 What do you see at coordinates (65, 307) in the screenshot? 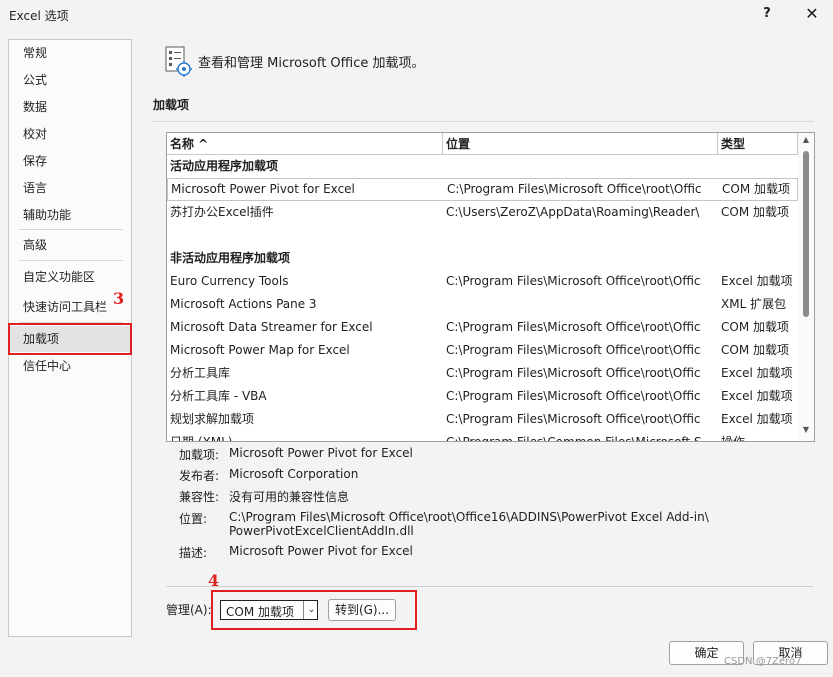
I see `sidebar-item-quick-access-toolbar: 快速访问工具栏` at bounding box center [65, 307].